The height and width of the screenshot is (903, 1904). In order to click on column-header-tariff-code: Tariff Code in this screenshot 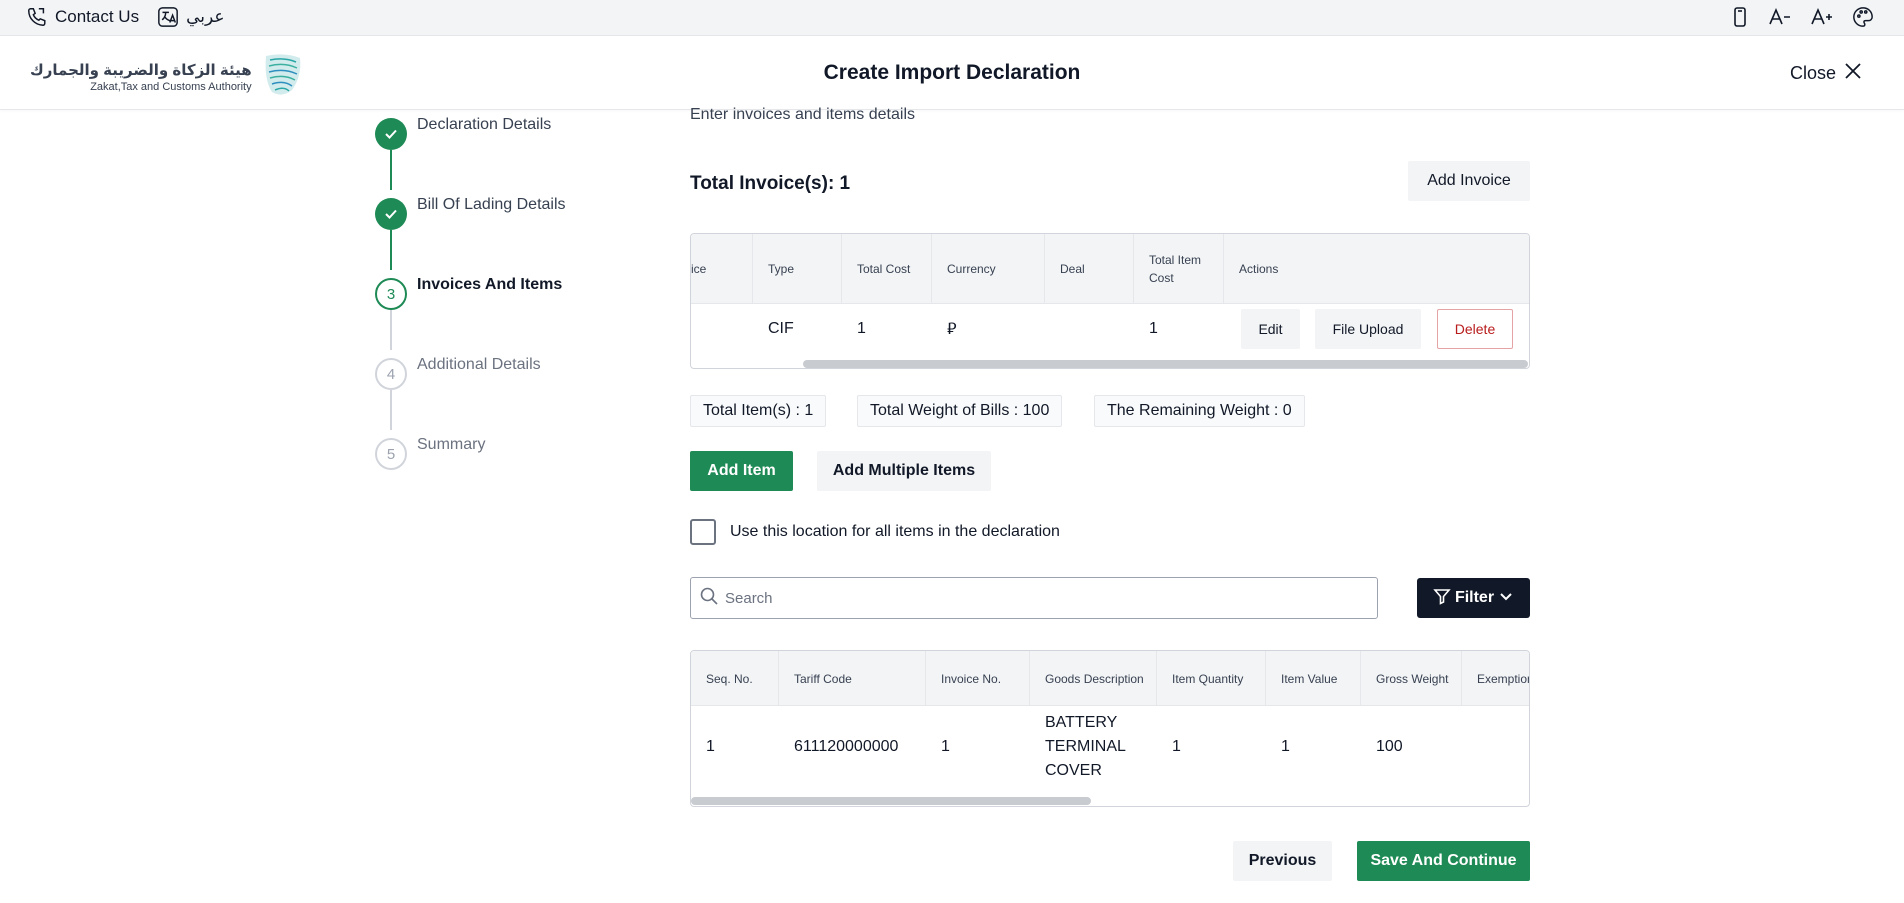, I will do `click(852, 678)`.